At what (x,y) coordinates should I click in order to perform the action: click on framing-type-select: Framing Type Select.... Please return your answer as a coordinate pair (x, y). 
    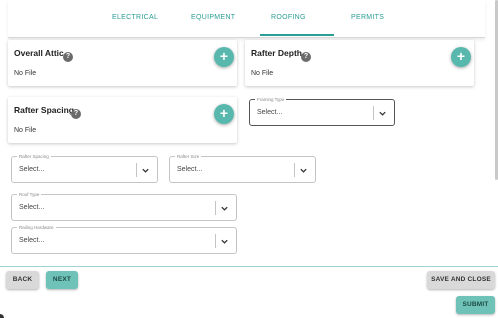
    Looking at the image, I should click on (322, 111).